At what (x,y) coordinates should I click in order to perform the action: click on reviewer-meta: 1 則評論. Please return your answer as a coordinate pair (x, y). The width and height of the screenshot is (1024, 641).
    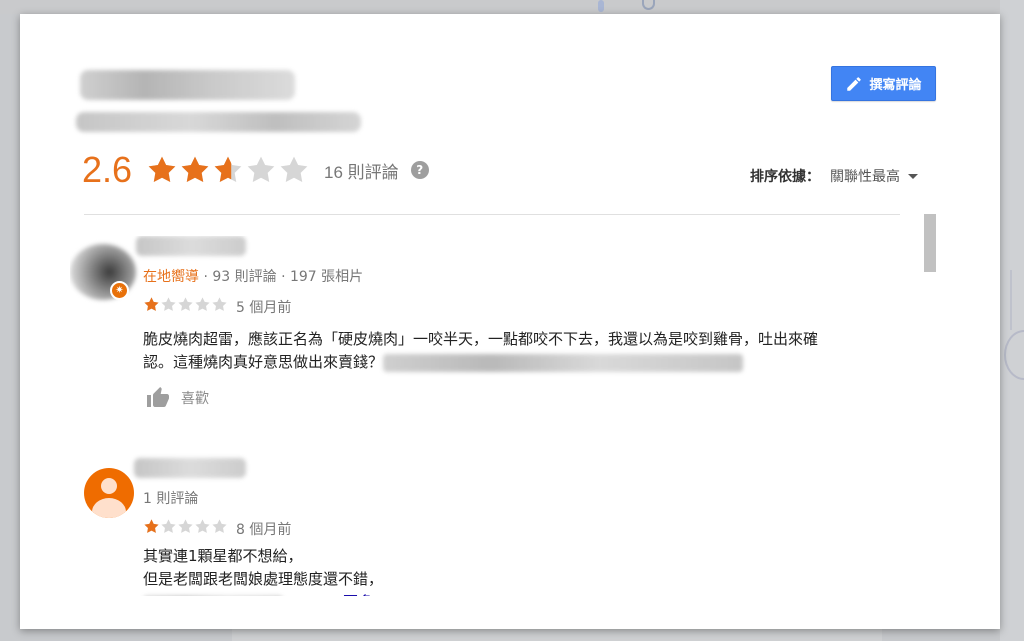
    Looking at the image, I should click on (170, 498).